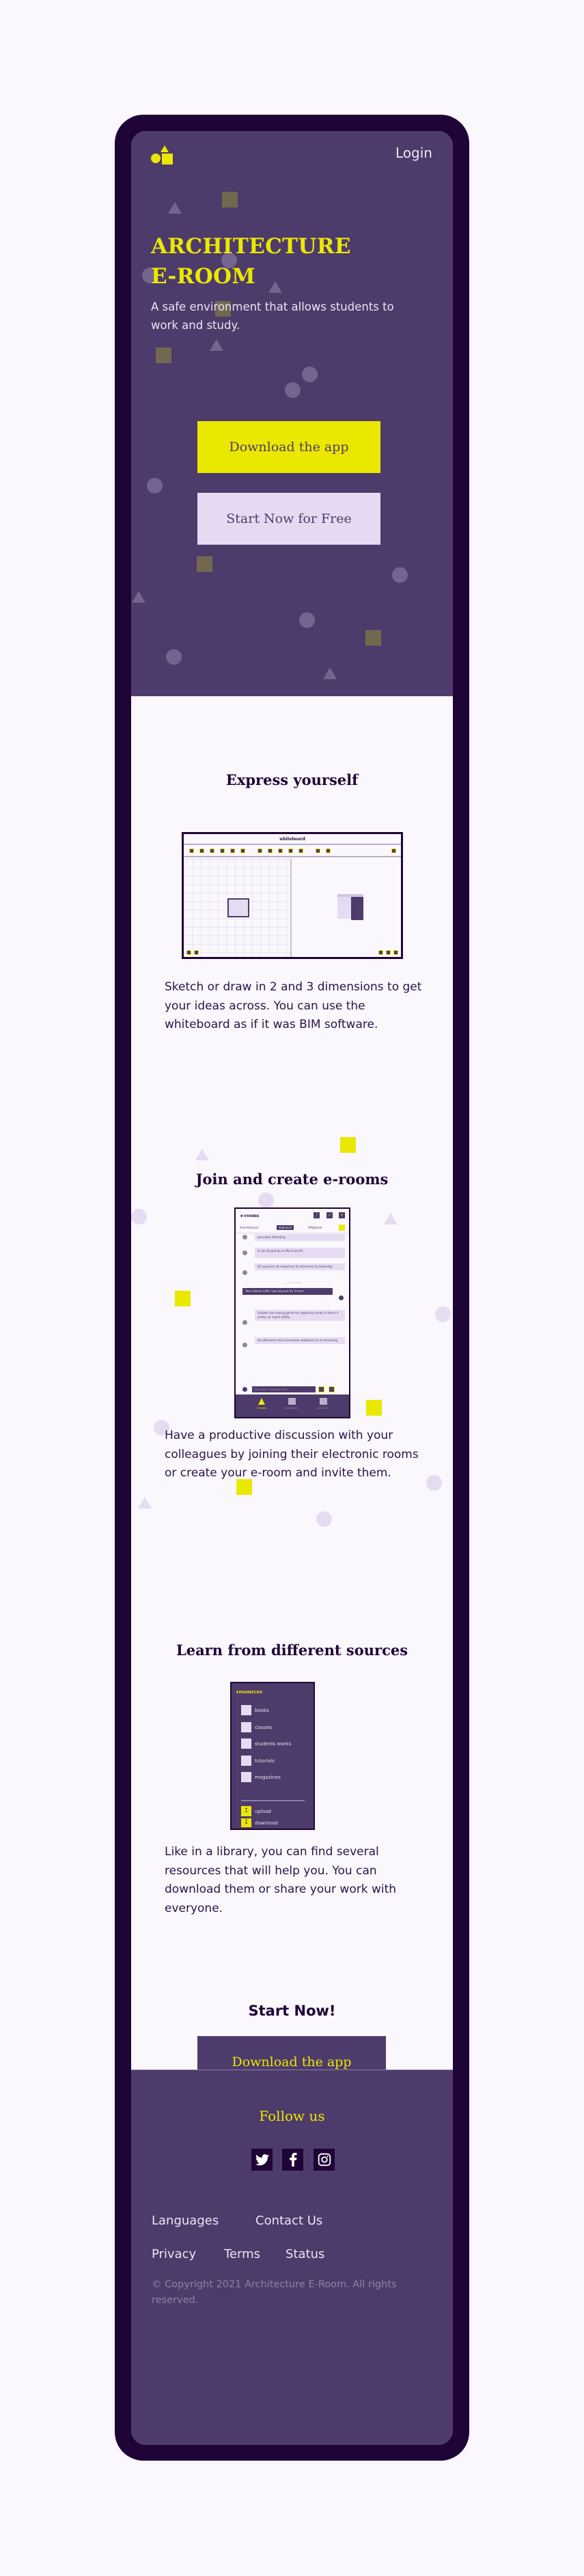  I want to click on resource-category: students works, so click(266, 1743).